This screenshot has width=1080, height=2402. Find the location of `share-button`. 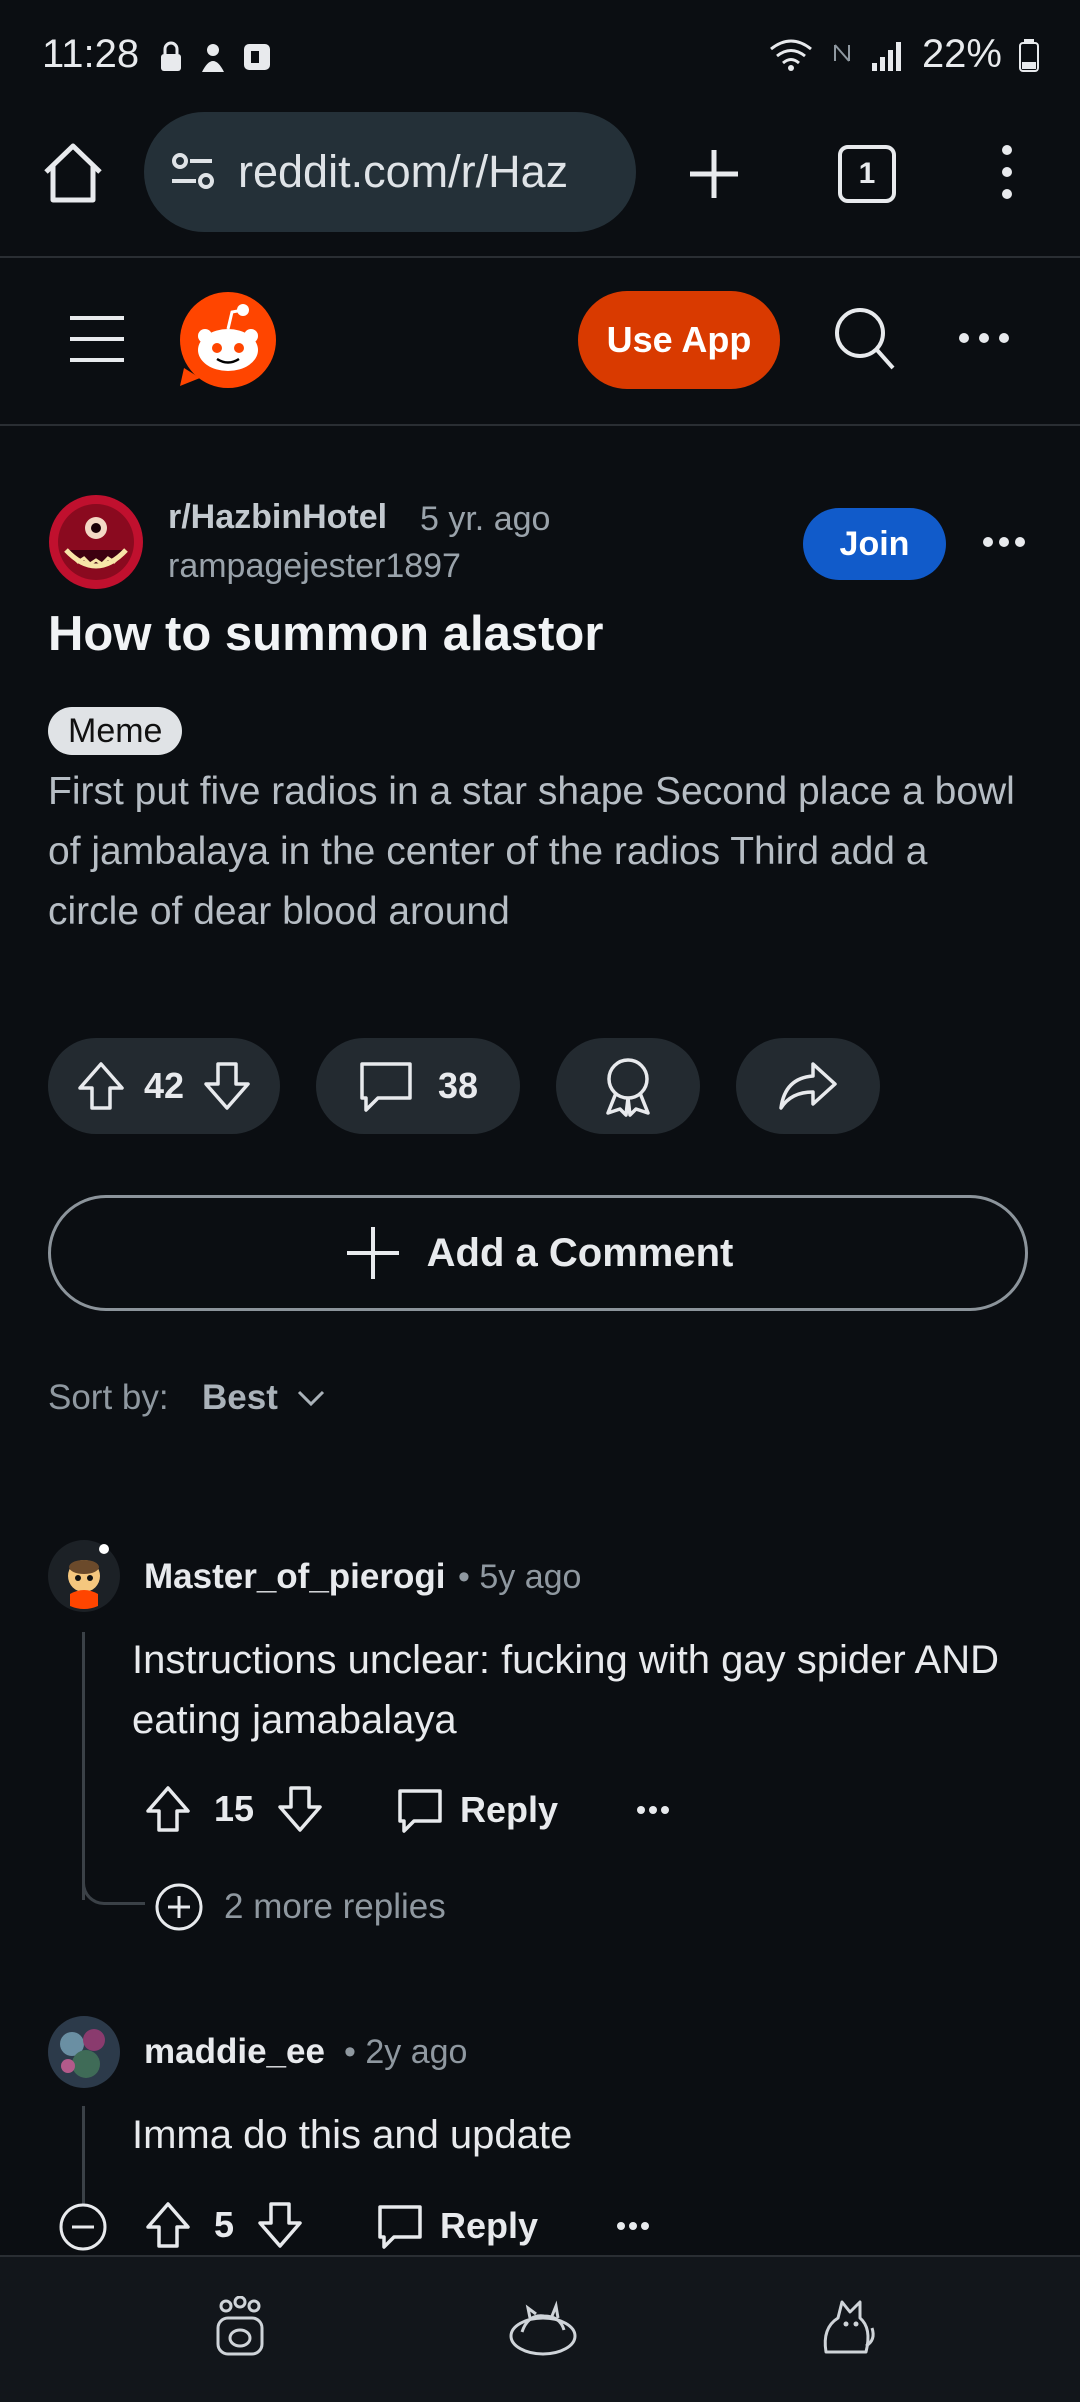

share-button is located at coordinates (808, 1086).